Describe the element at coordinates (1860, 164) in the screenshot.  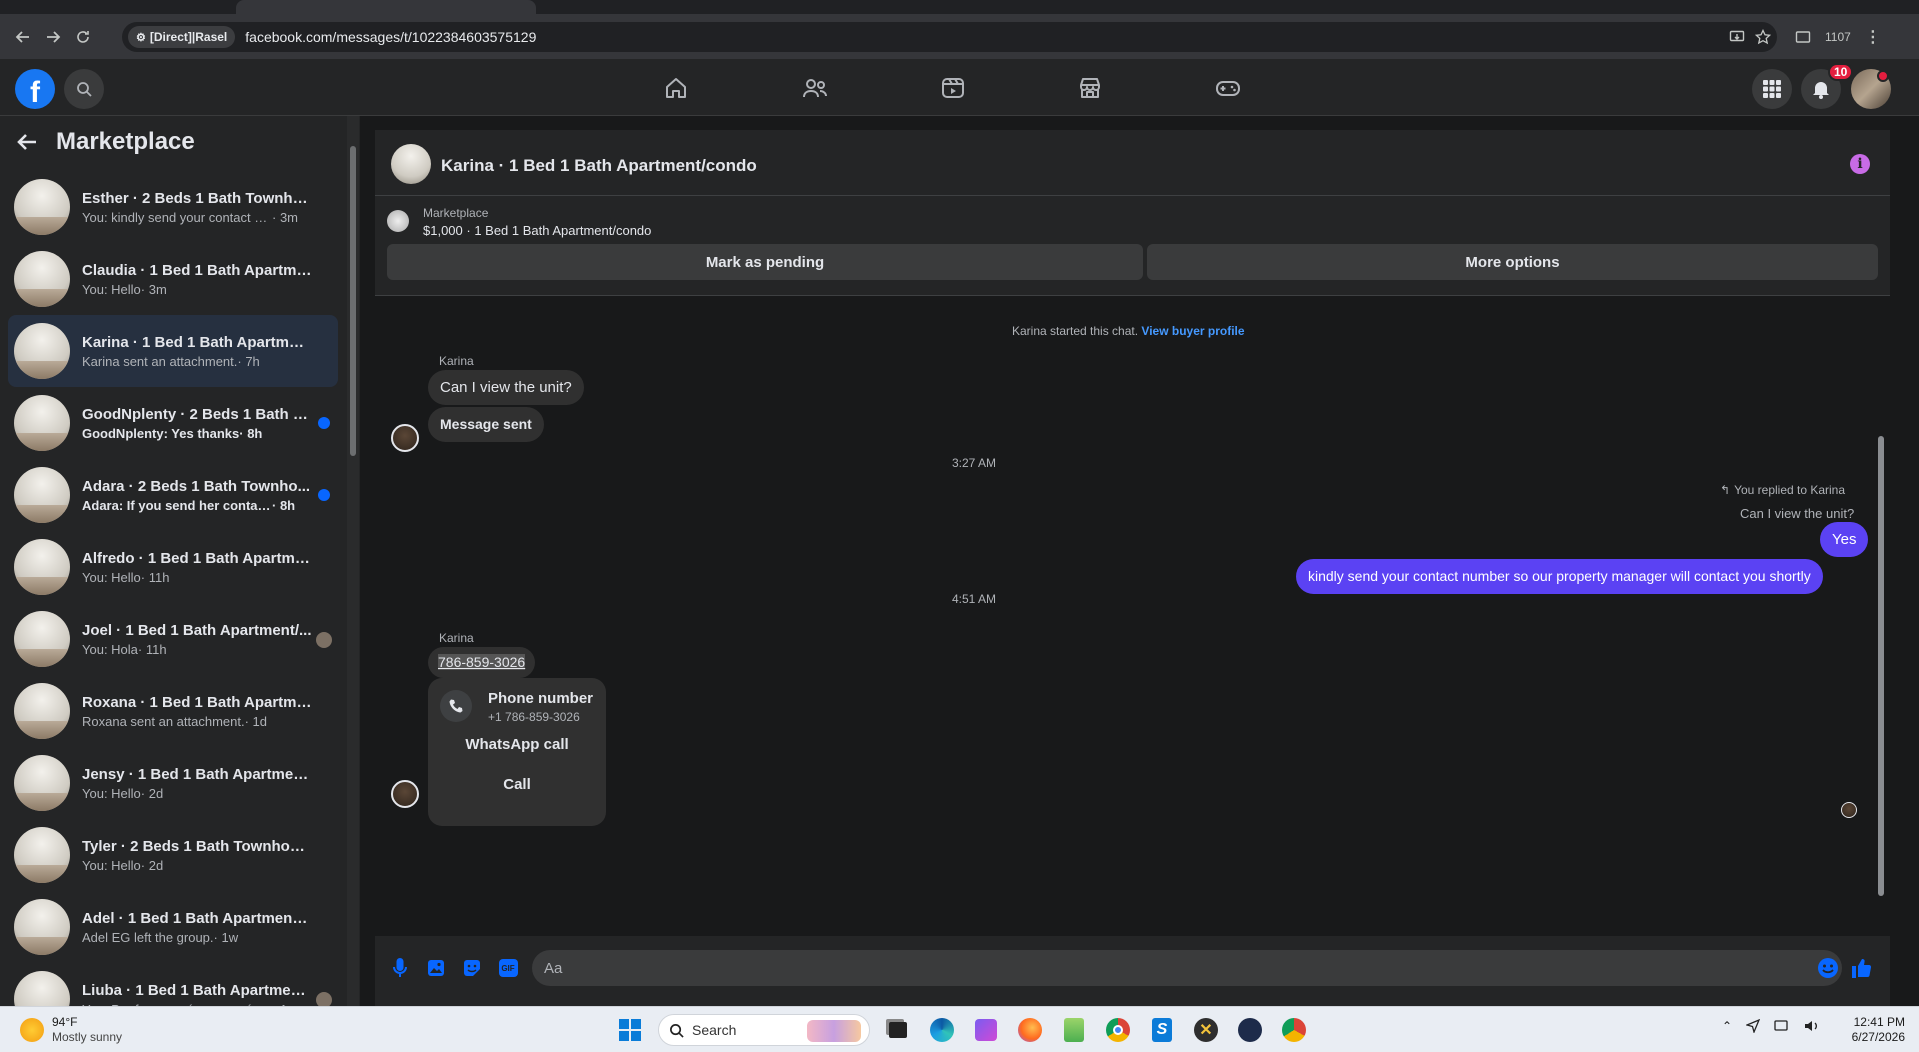
I see `info-icon: i` at that location.